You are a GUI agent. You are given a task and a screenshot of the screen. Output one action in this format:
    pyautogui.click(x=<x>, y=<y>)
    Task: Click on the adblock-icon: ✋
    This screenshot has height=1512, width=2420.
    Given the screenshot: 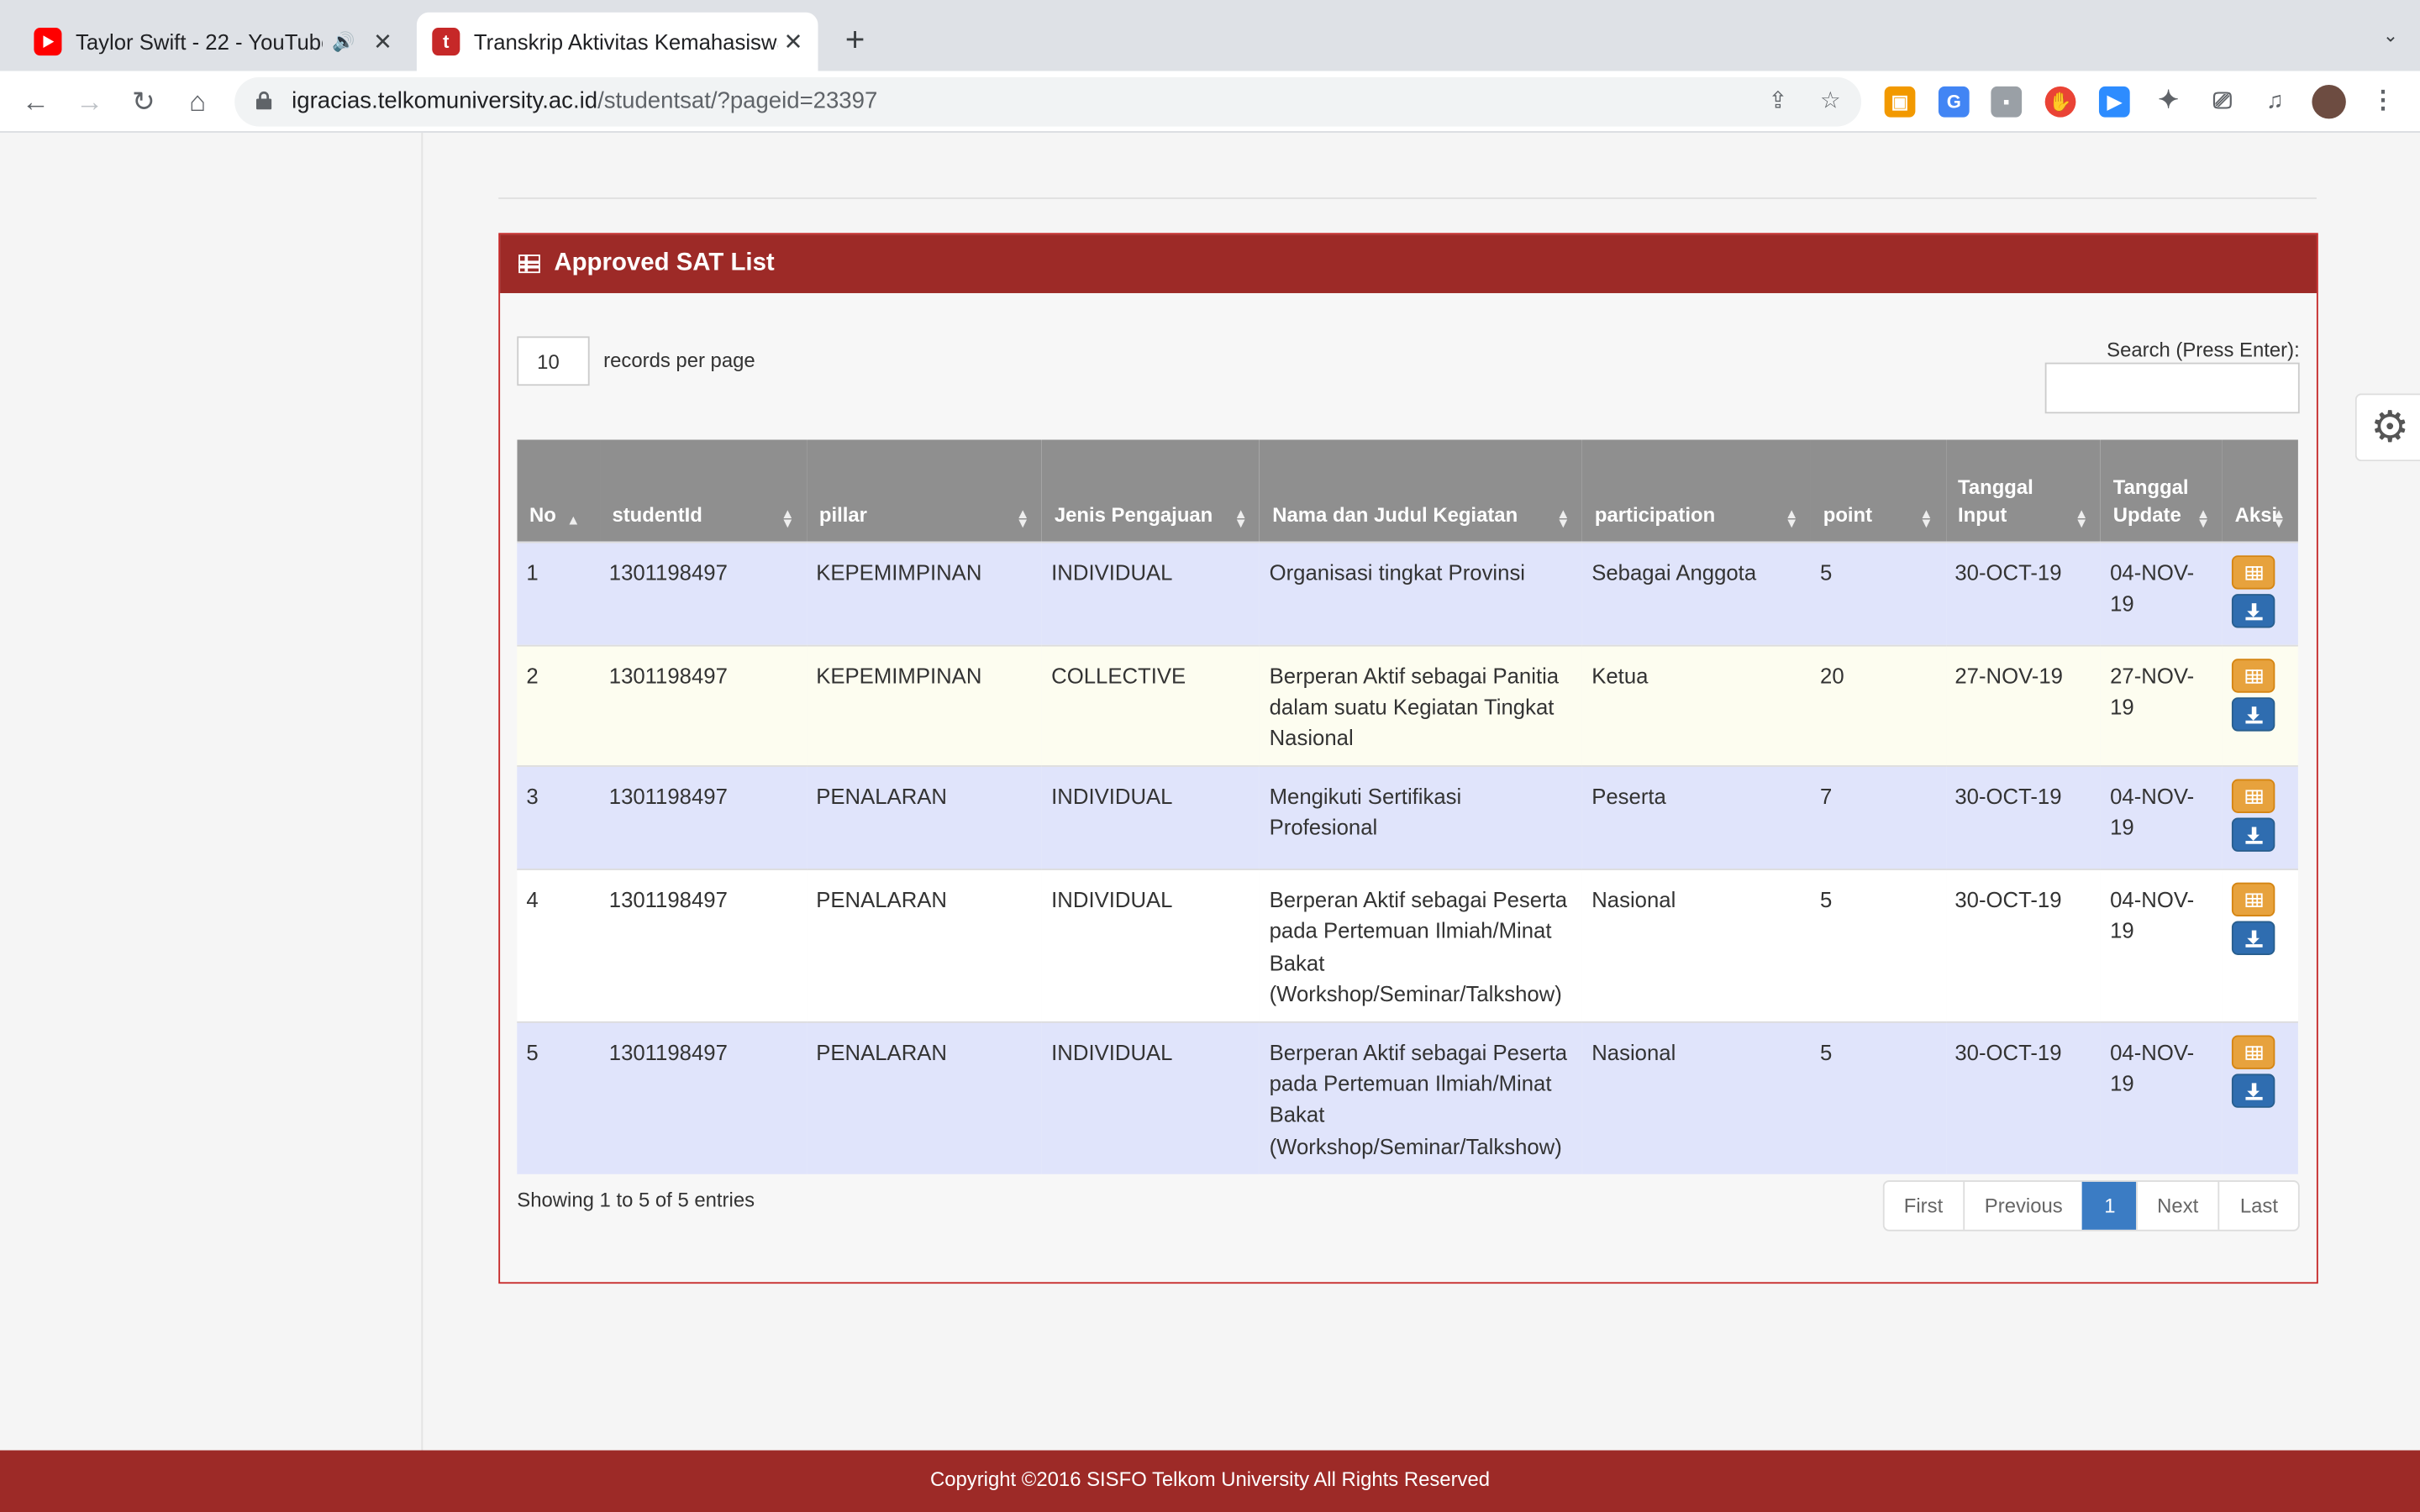 What is the action you would take?
    pyautogui.click(x=2060, y=102)
    